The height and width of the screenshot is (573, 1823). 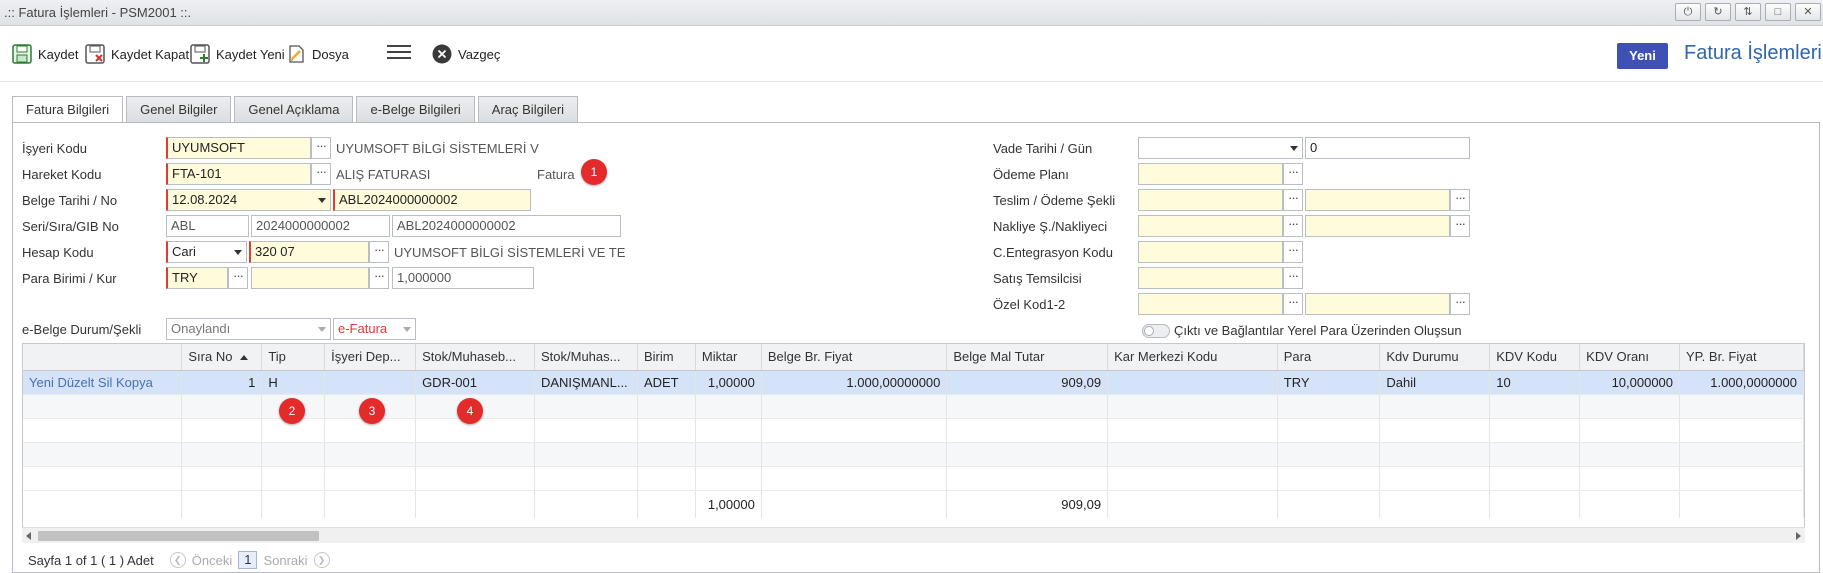 What do you see at coordinates (1642, 56) in the screenshot?
I see `new-record-badge: Yeni` at bounding box center [1642, 56].